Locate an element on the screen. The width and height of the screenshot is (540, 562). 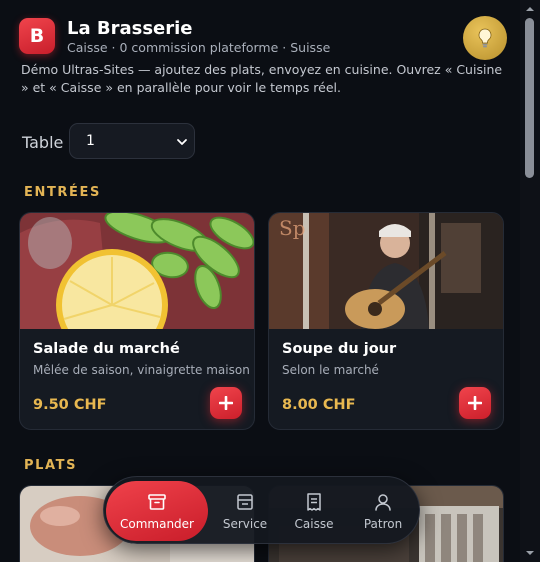
svg-text: Sp is located at coordinates (292, 228).